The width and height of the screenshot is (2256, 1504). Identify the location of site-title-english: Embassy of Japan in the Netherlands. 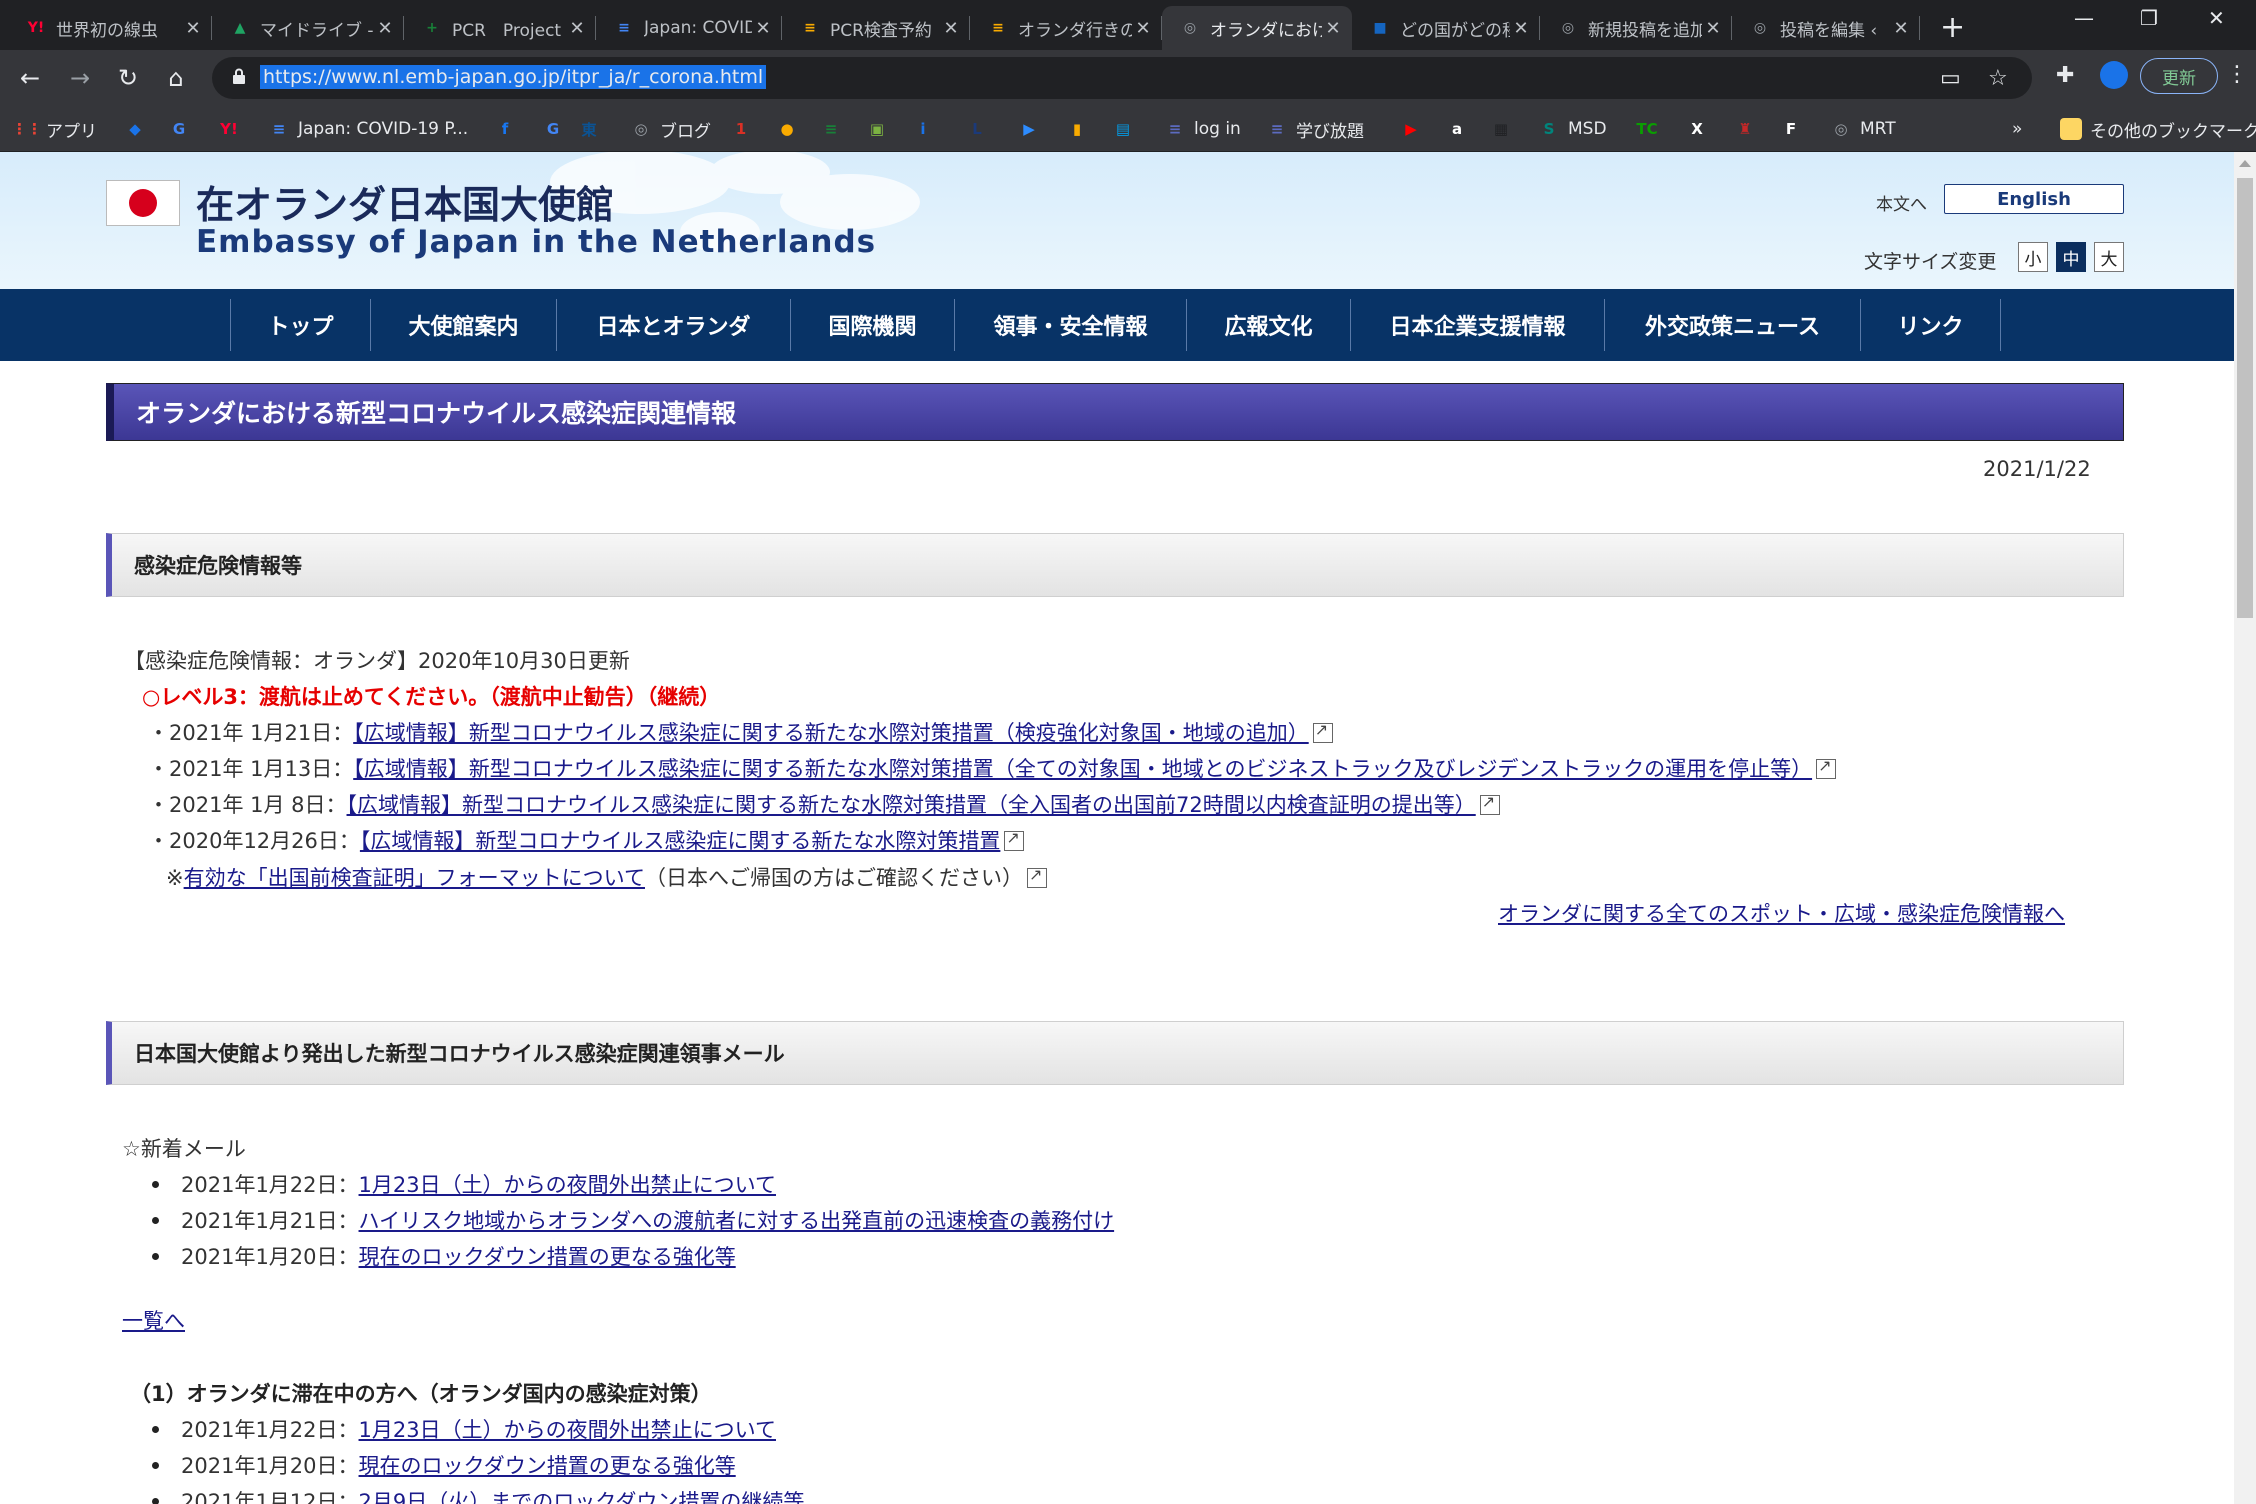
(536, 242).